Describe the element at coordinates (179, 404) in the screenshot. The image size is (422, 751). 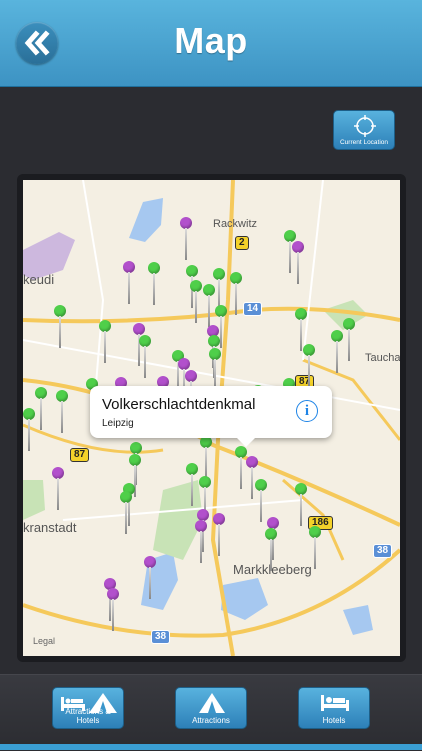
I see `callout-title: Volkerschlachtdenkmal` at that location.